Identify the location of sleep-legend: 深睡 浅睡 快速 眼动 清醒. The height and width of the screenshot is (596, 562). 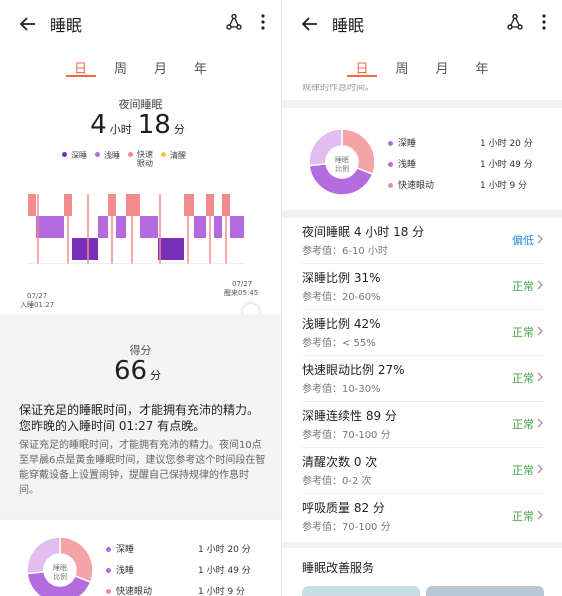
(124, 159).